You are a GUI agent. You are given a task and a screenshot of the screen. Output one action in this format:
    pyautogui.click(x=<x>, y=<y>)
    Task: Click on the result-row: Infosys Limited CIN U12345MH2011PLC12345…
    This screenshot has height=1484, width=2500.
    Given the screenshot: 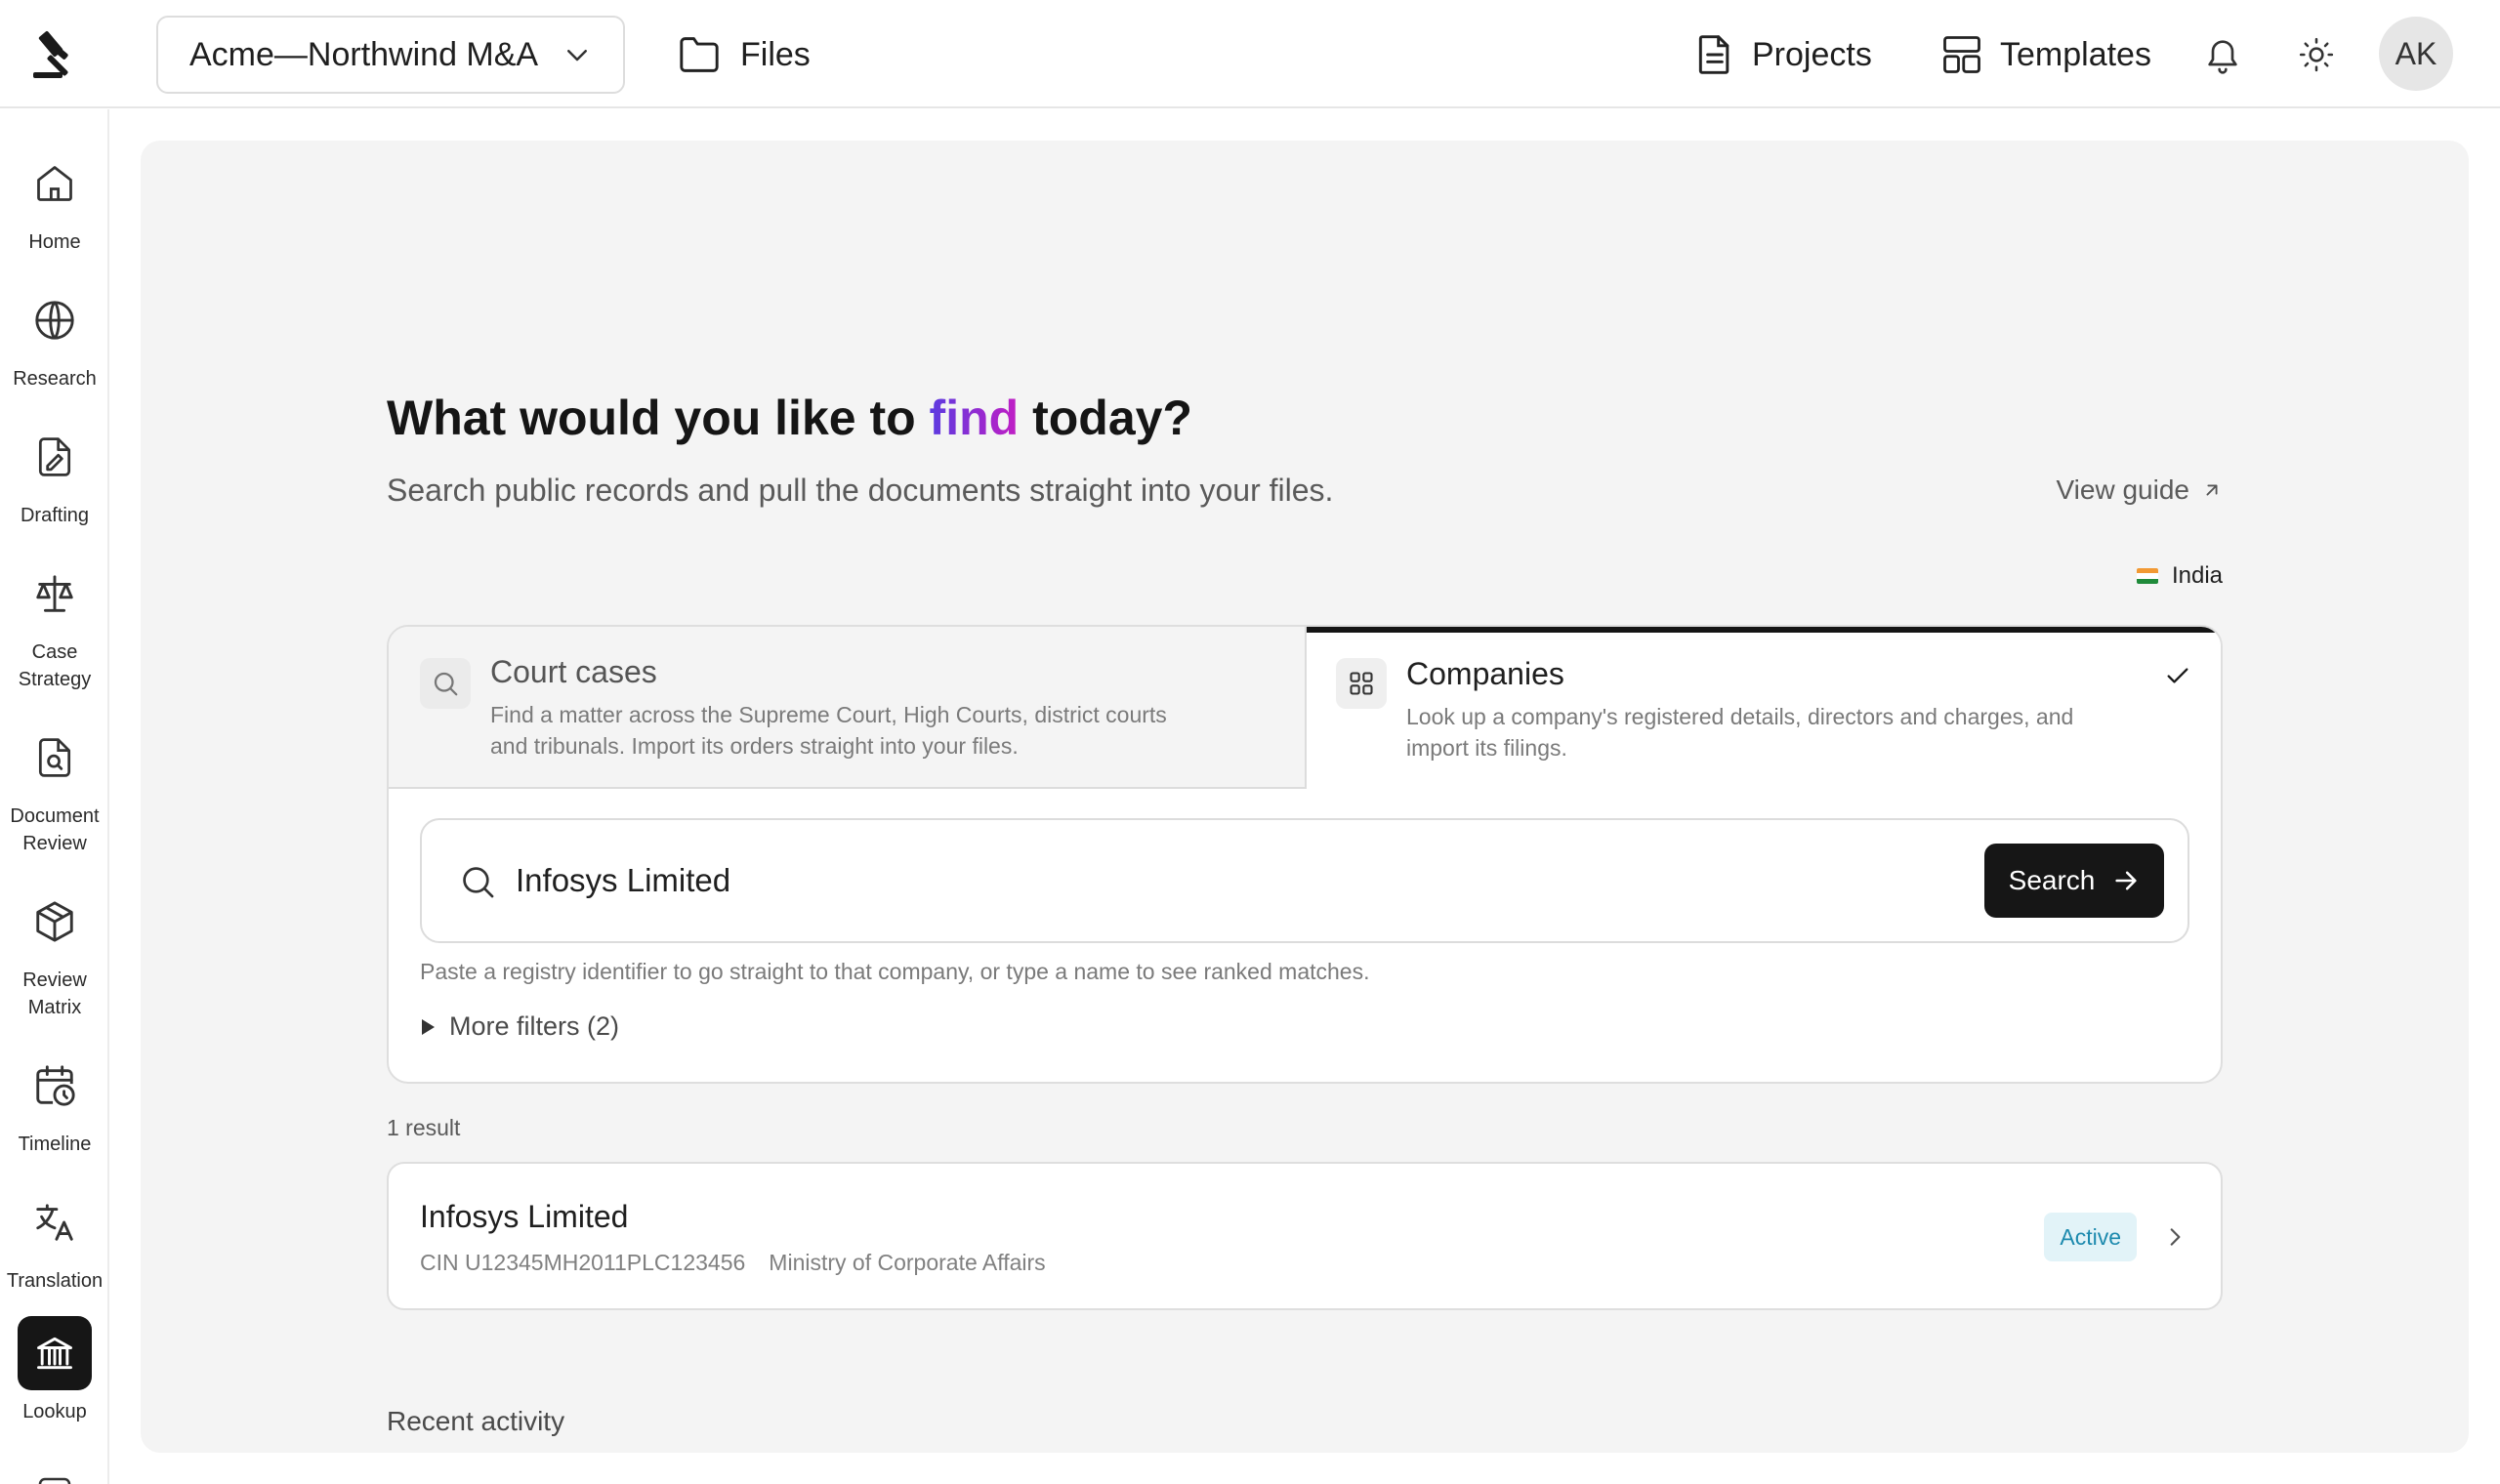 What is the action you would take?
    pyautogui.click(x=1305, y=1236)
    